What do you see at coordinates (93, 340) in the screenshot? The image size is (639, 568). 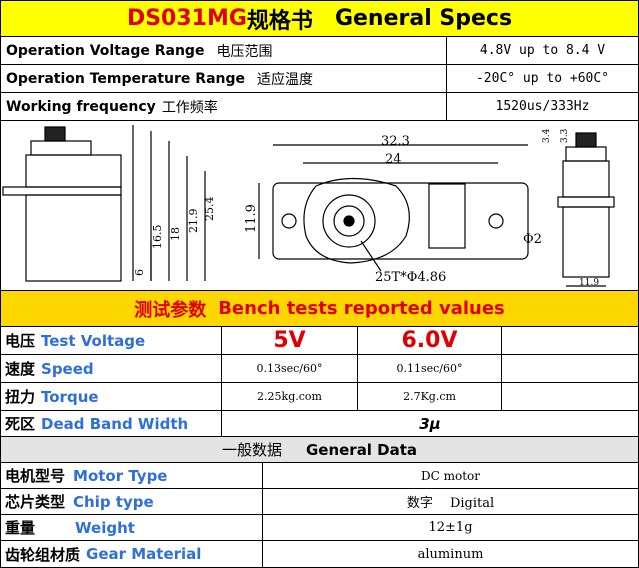 I see `bench-label-en: Test Voltage` at bounding box center [93, 340].